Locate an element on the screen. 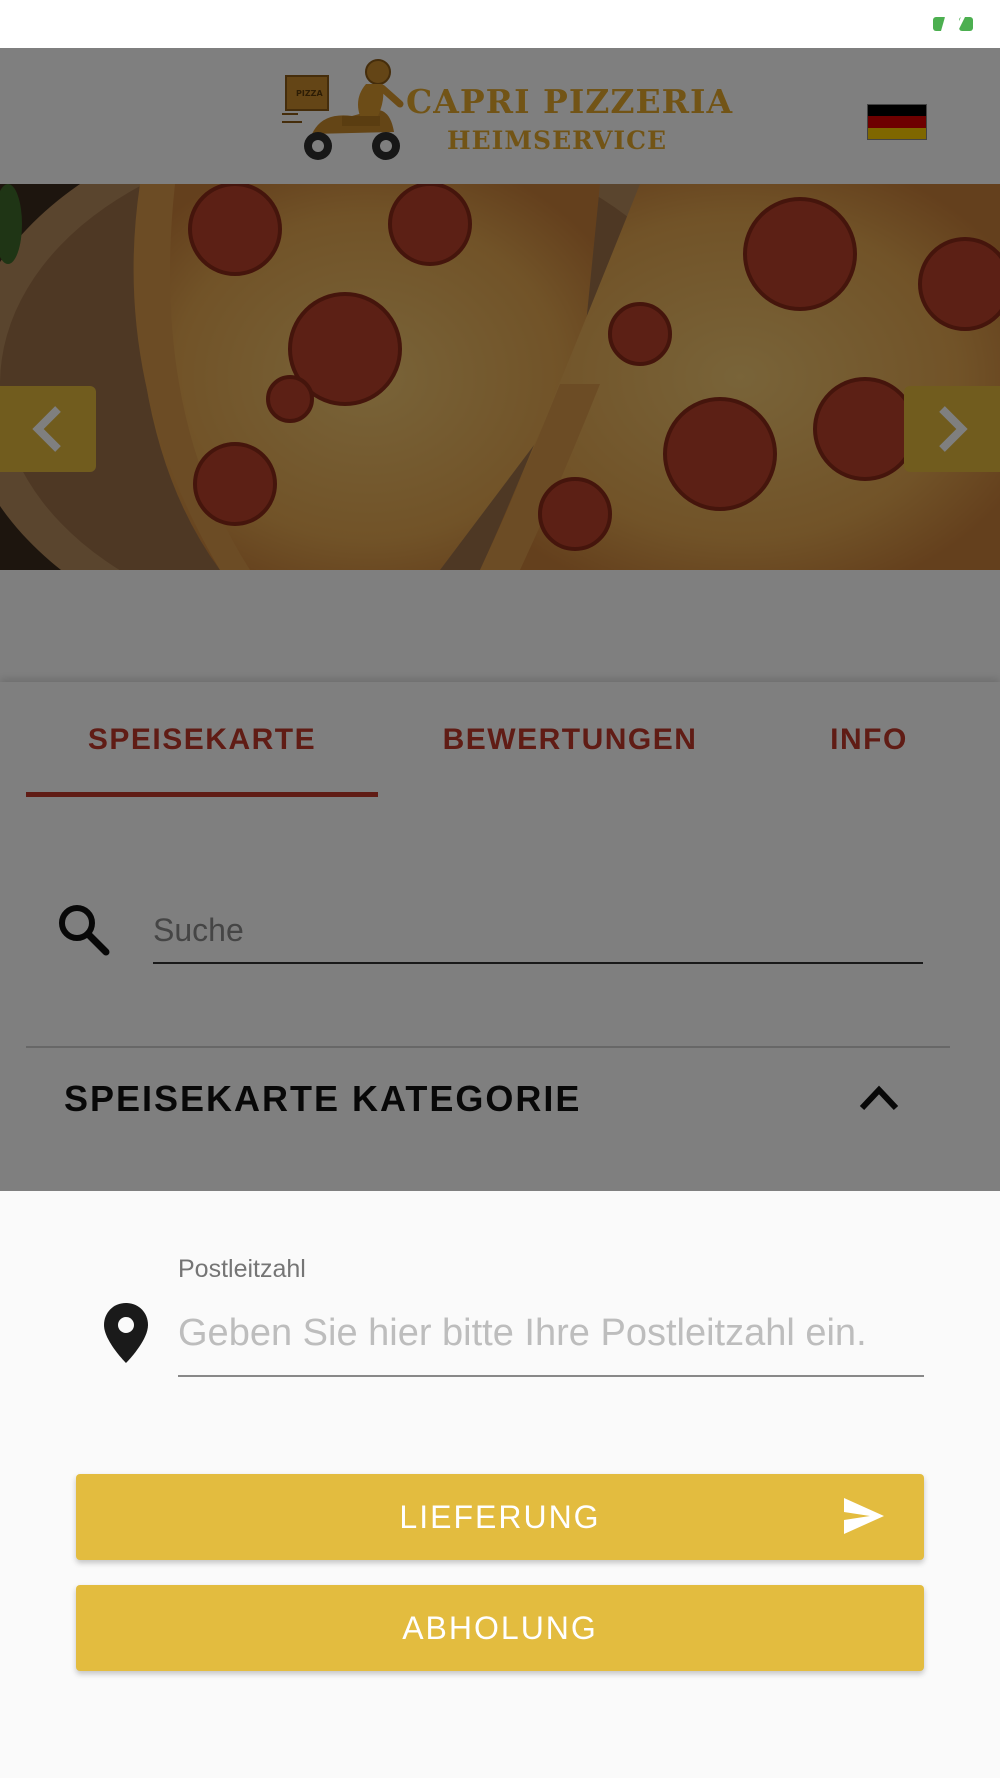  map-pin-icon is located at coordinates (126, 1333).